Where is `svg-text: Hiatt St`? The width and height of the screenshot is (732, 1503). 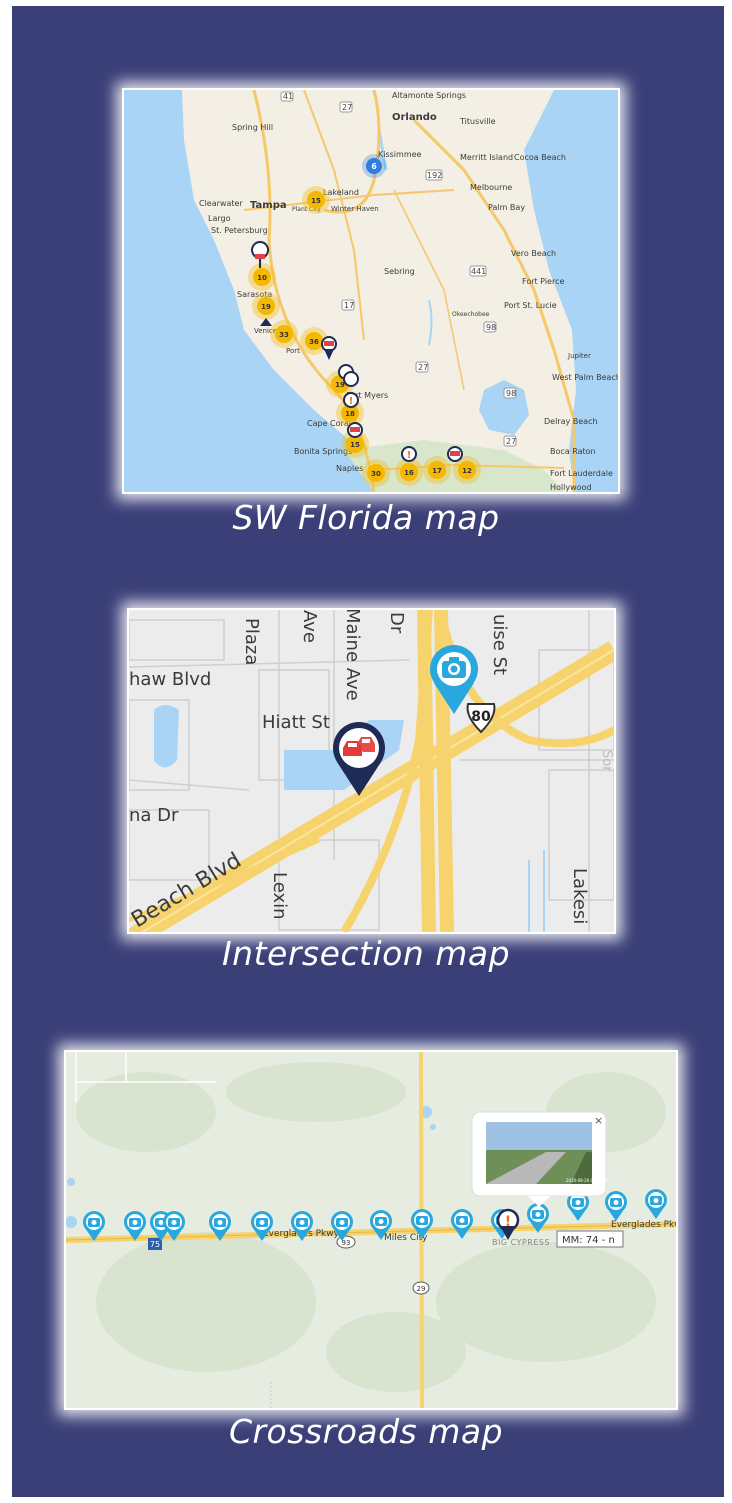 svg-text: Hiatt St is located at coordinates (296, 722).